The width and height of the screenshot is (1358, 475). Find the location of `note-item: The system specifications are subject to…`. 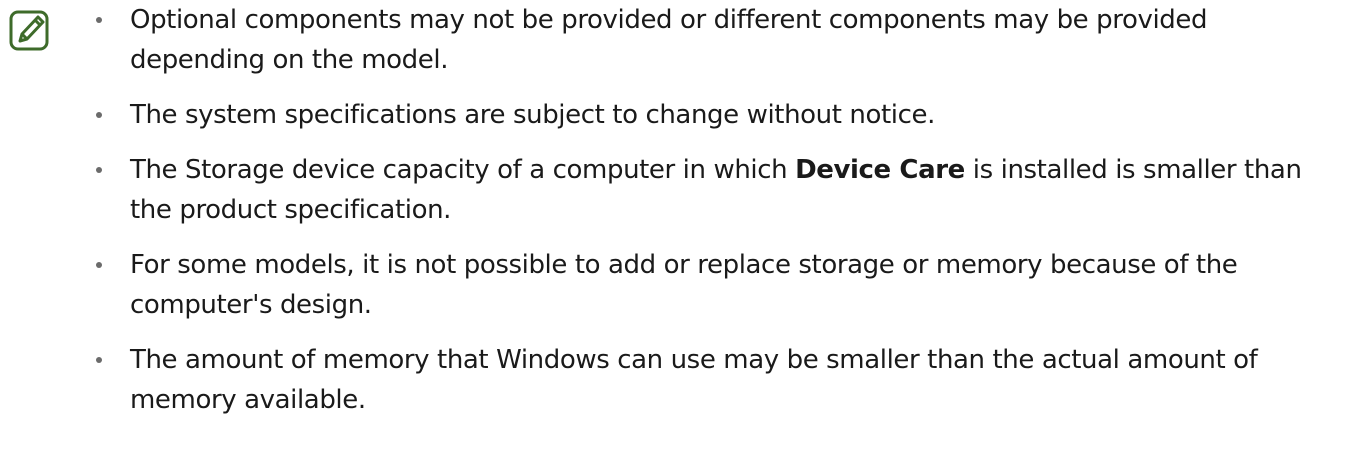

note-item: The system specifications are subject to… is located at coordinates (708, 115).